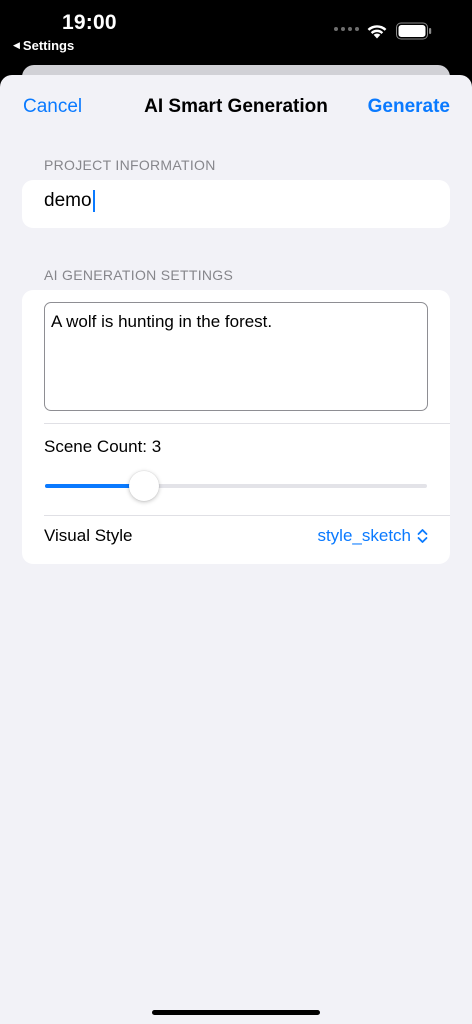 Image resolution: width=472 pixels, height=1024 pixels. Describe the element at coordinates (409, 107) in the screenshot. I see `generate-button: Generate` at that location.